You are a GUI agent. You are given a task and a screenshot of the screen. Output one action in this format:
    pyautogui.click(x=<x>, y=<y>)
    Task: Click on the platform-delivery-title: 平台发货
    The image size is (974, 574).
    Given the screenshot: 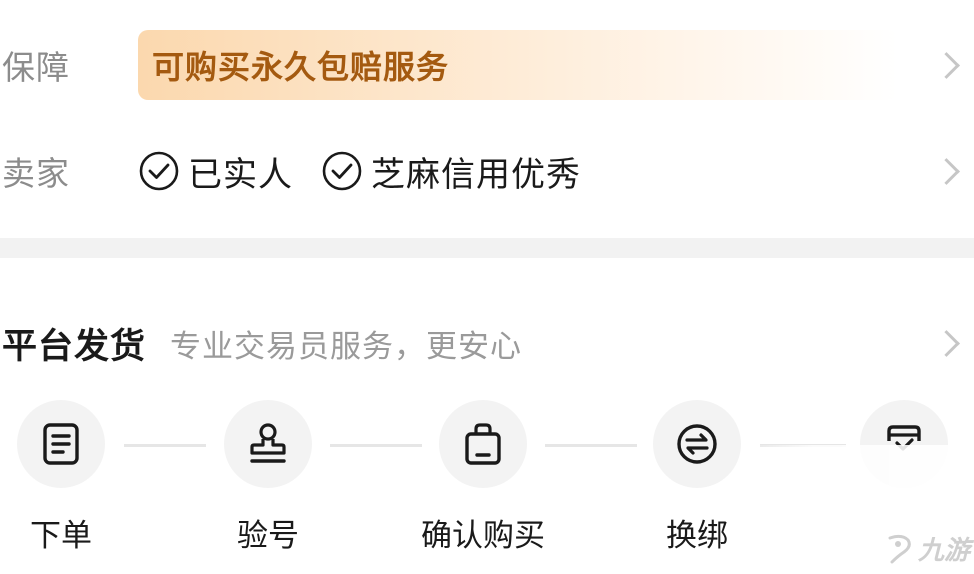 What is the action you would take?
    pyautogui.click(x=74, y=346)
    